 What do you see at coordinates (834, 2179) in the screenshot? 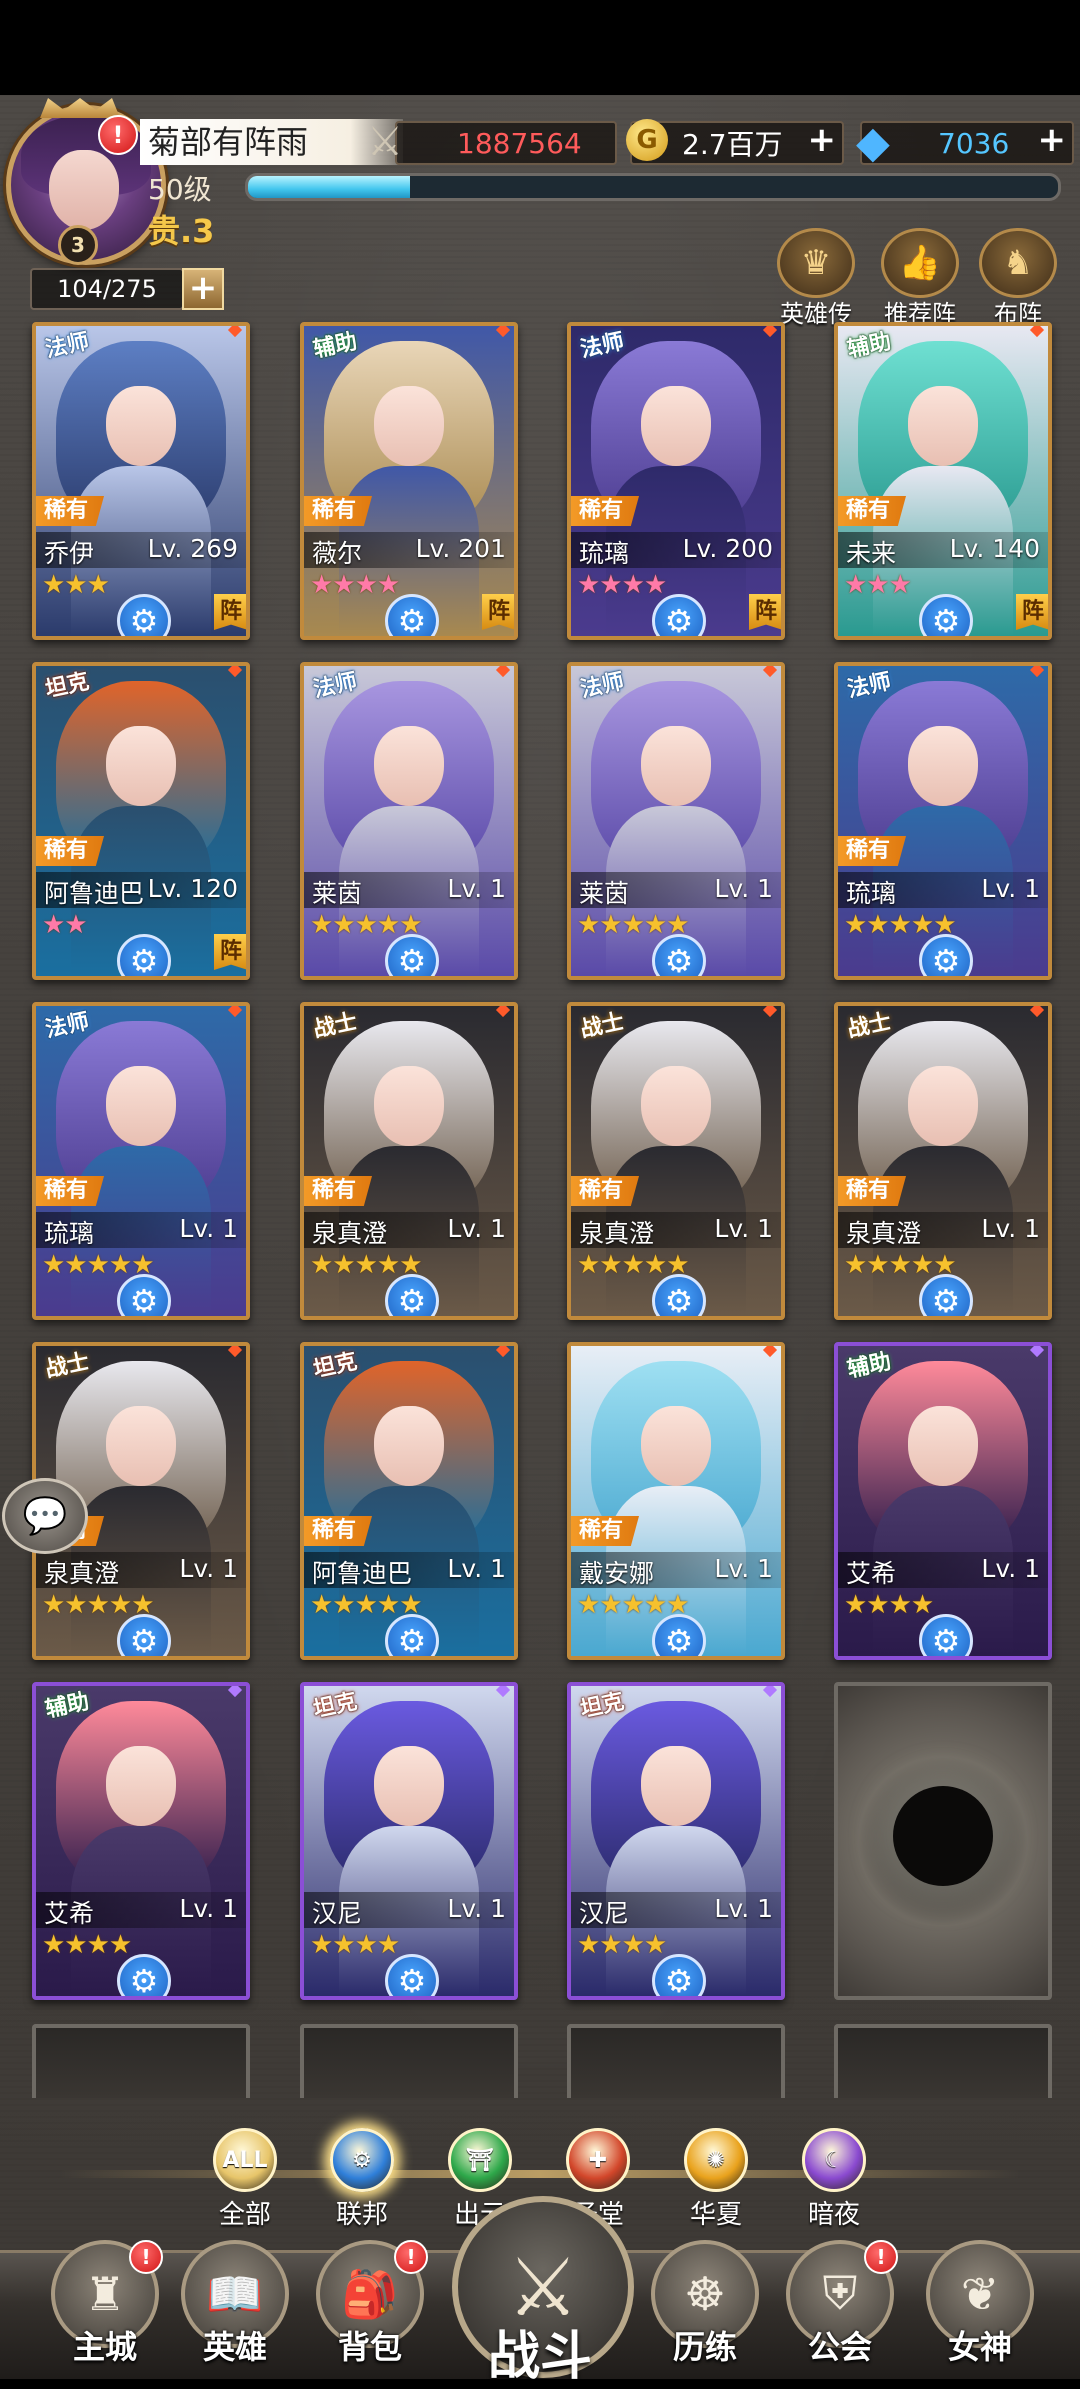
I see `filter-button-6: ☾ 暗夜` at bounding box center [834, 2179].